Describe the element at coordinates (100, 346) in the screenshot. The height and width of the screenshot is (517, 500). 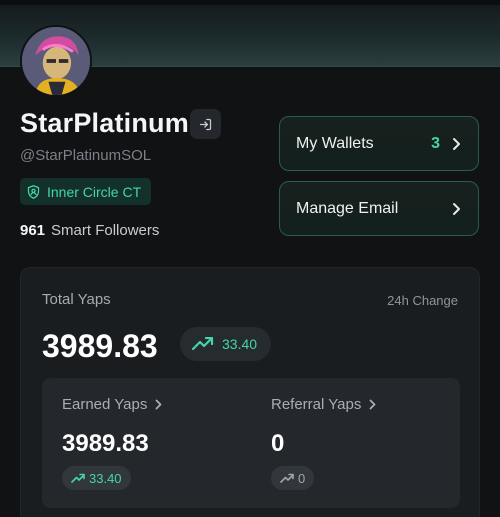
I see `total-yaps-value: 3989.83` at that location.